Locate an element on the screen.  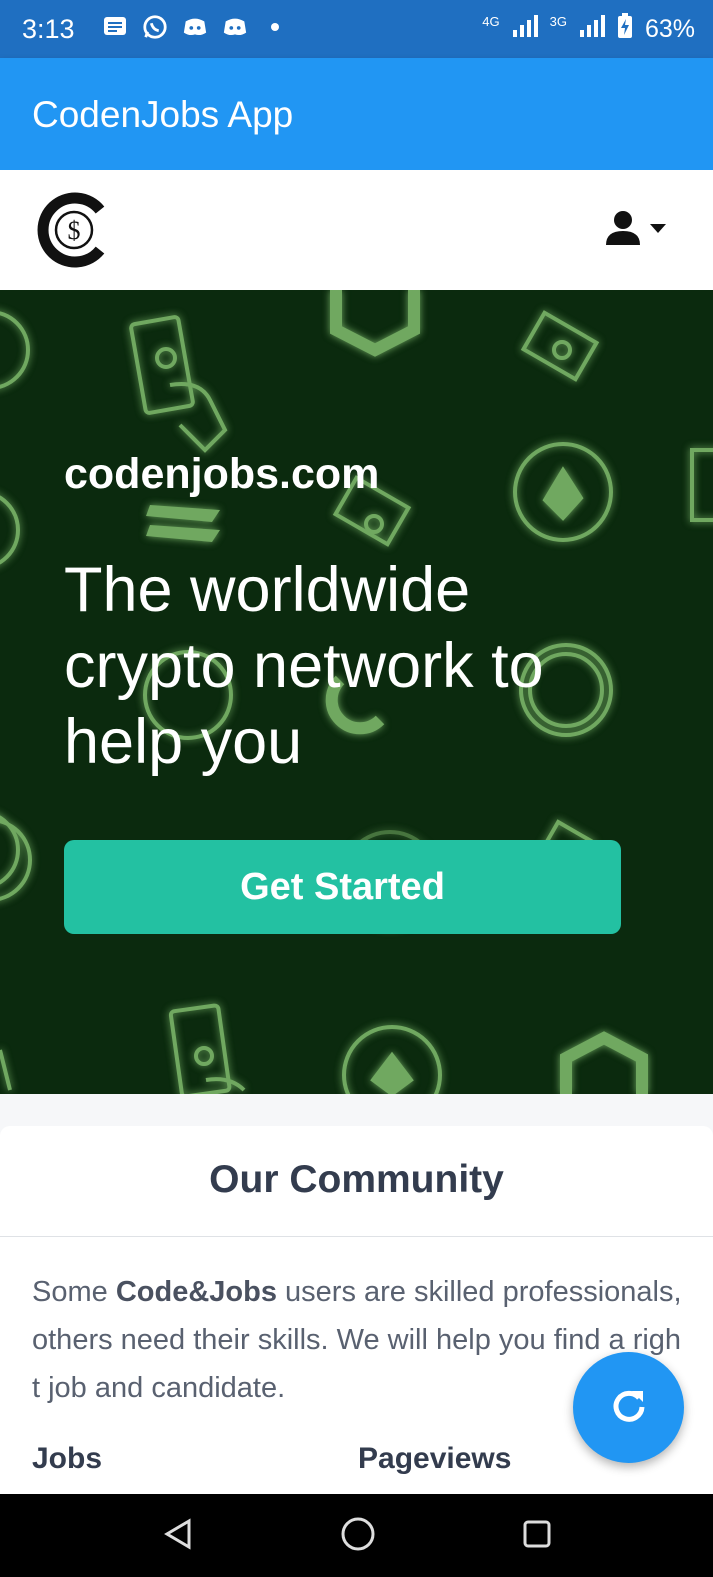
user-menu-button is located at coordinates (640, 230).